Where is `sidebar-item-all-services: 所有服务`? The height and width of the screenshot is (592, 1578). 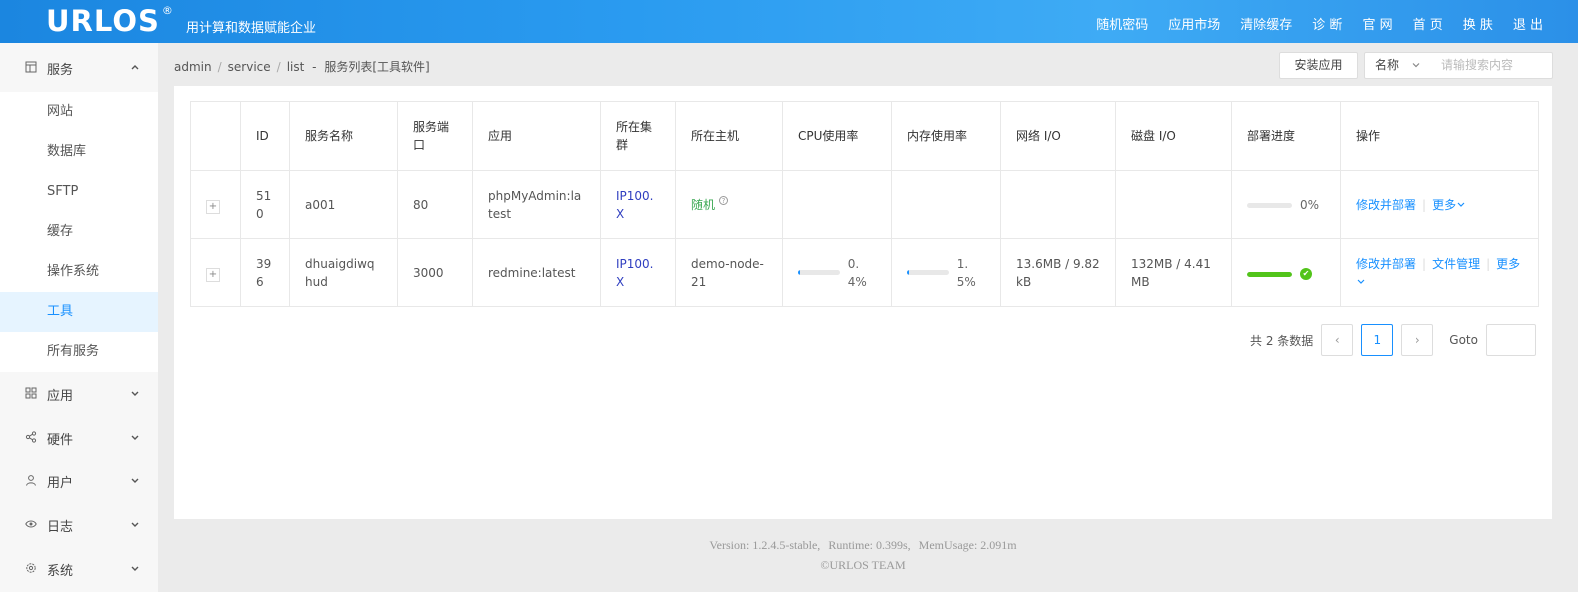
sidebar-item-all-services: 所有服务 is located at coordinates (79, 352).